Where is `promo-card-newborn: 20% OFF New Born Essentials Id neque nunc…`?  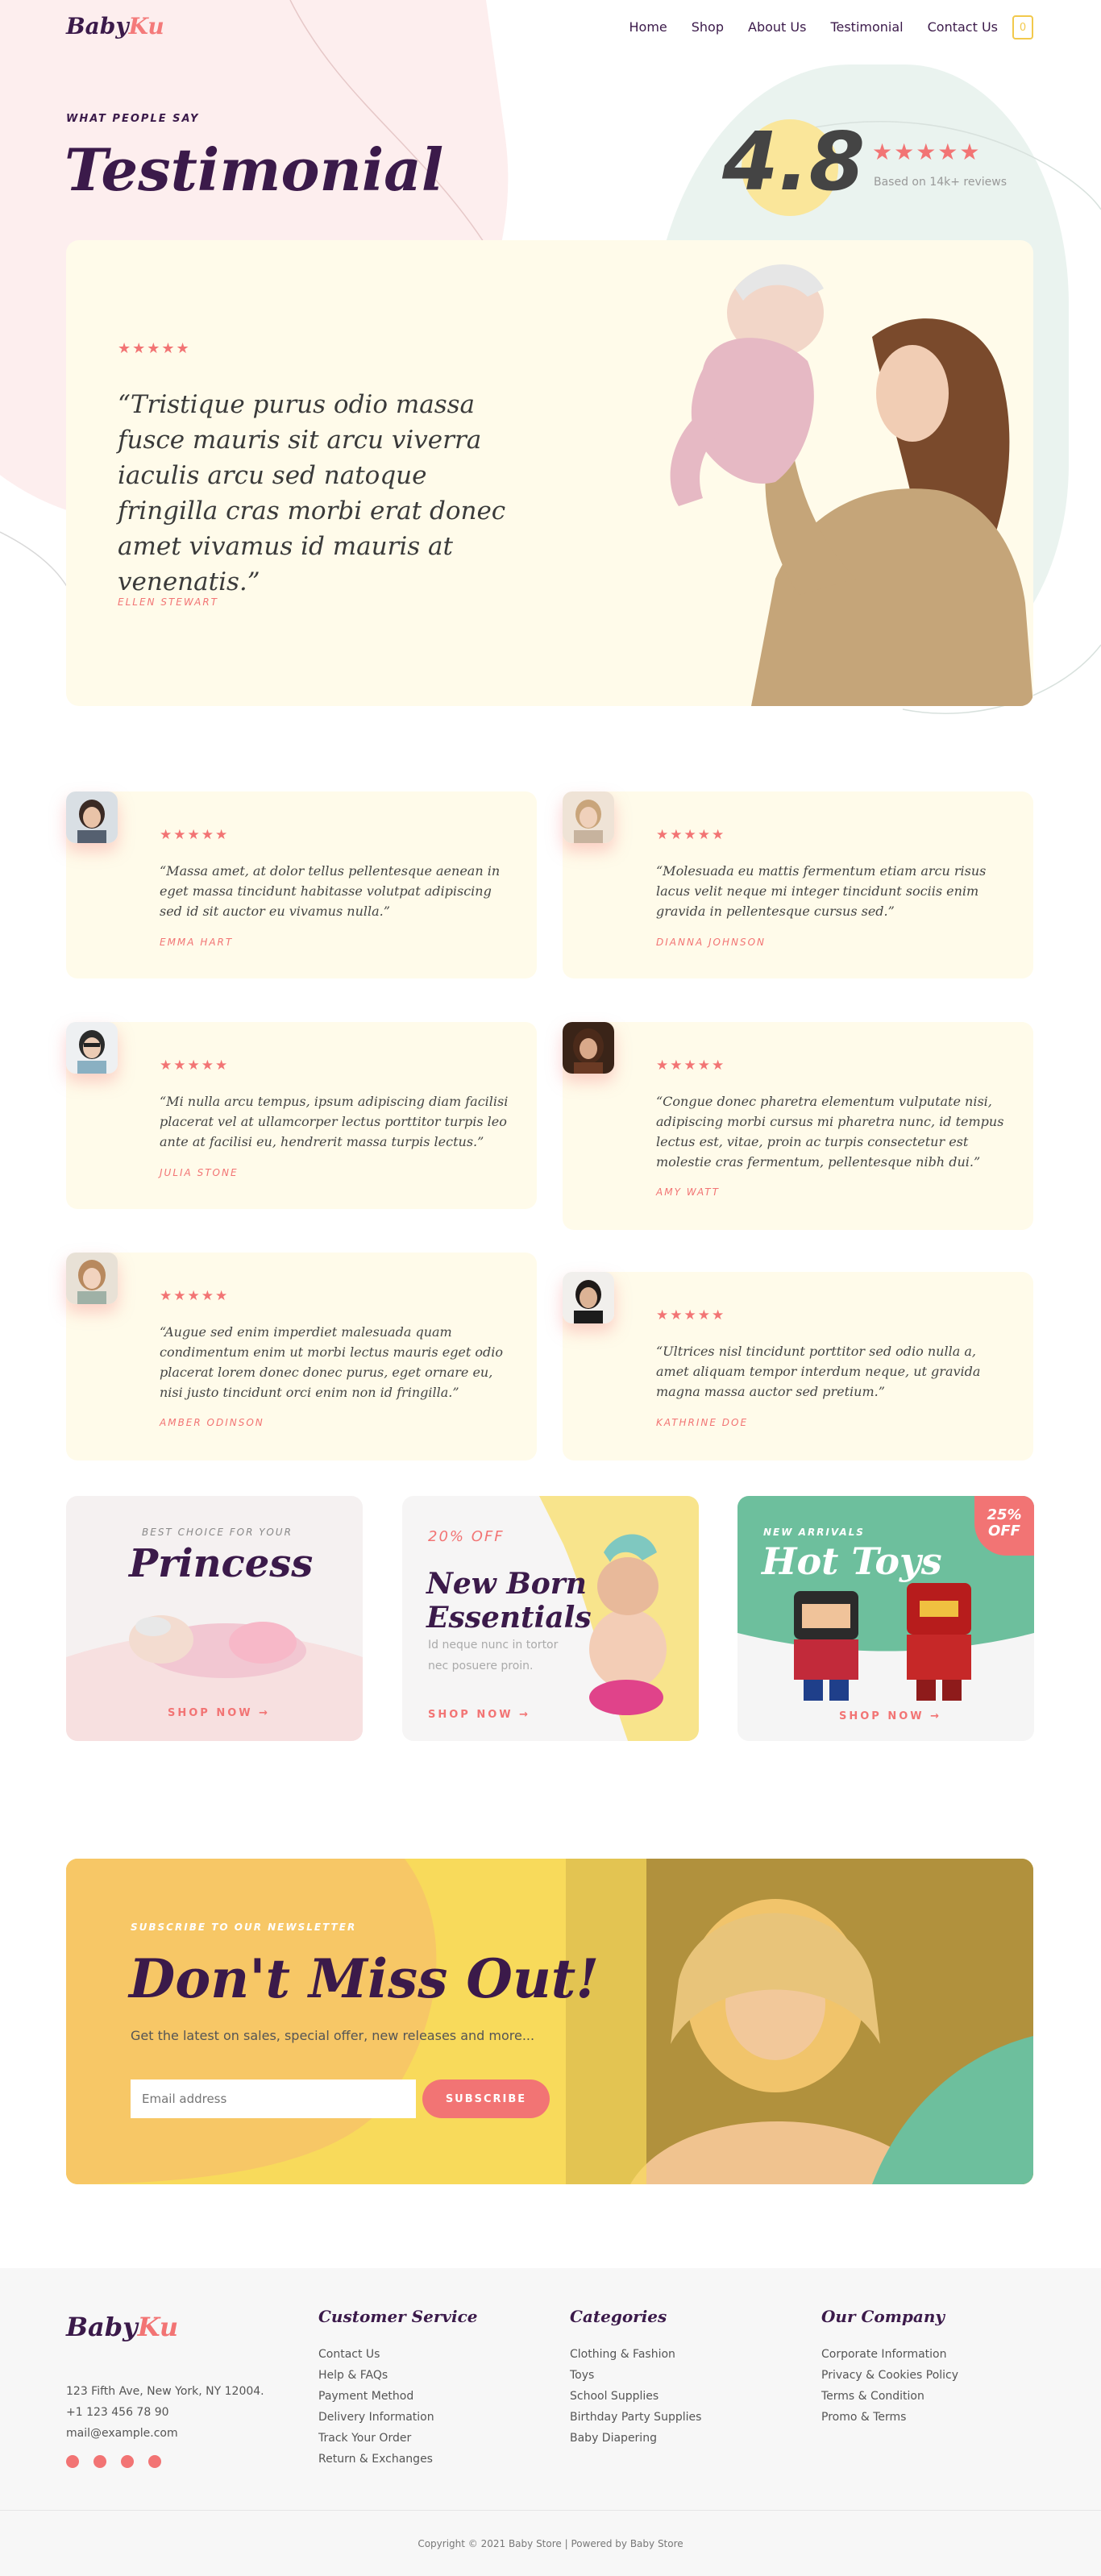
promo-card-newborn: 20% OFF New Born Essentials Id neque nunc… is located at coordinates (550, 1618).